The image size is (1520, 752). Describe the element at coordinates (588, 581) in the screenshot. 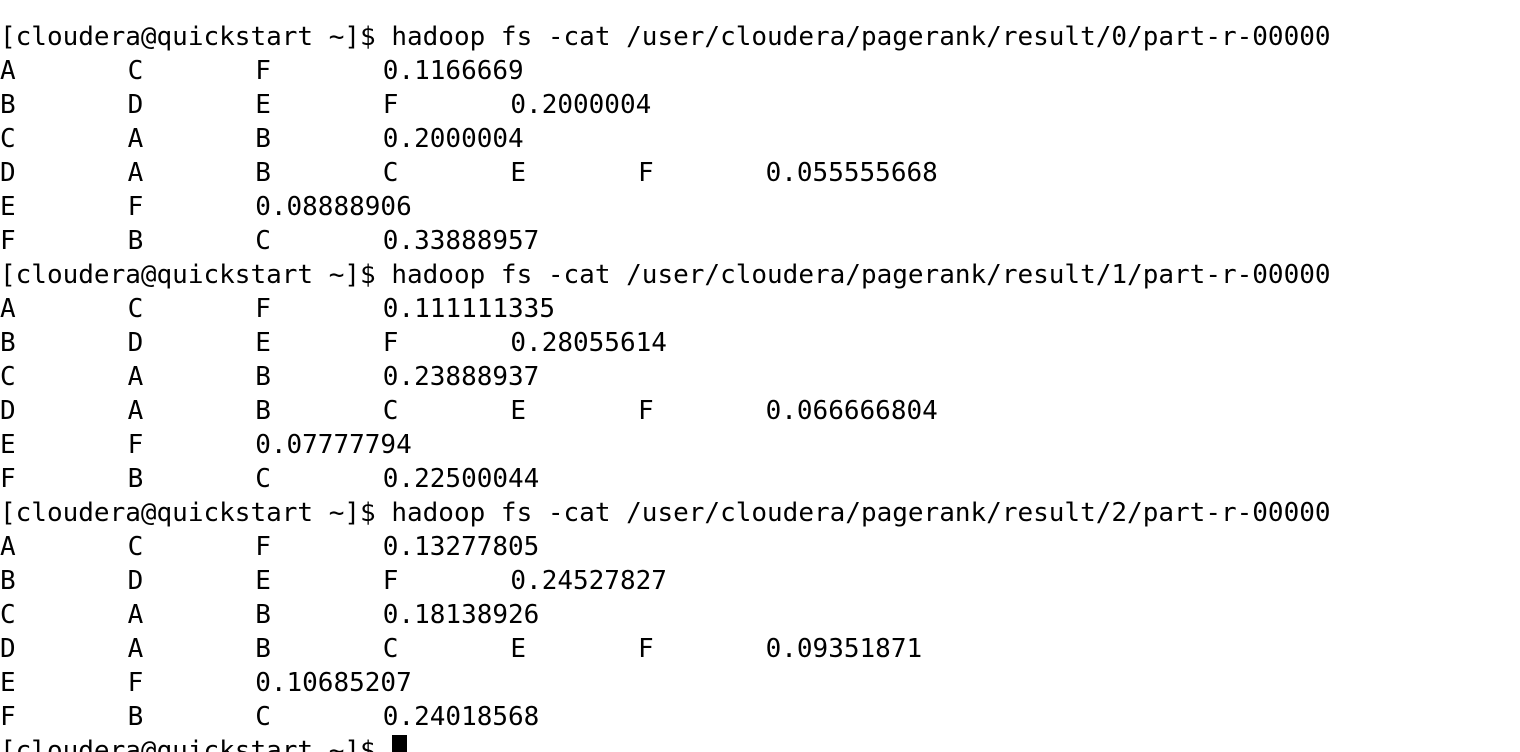

I see `rank-value: 0.24527827` at that location.